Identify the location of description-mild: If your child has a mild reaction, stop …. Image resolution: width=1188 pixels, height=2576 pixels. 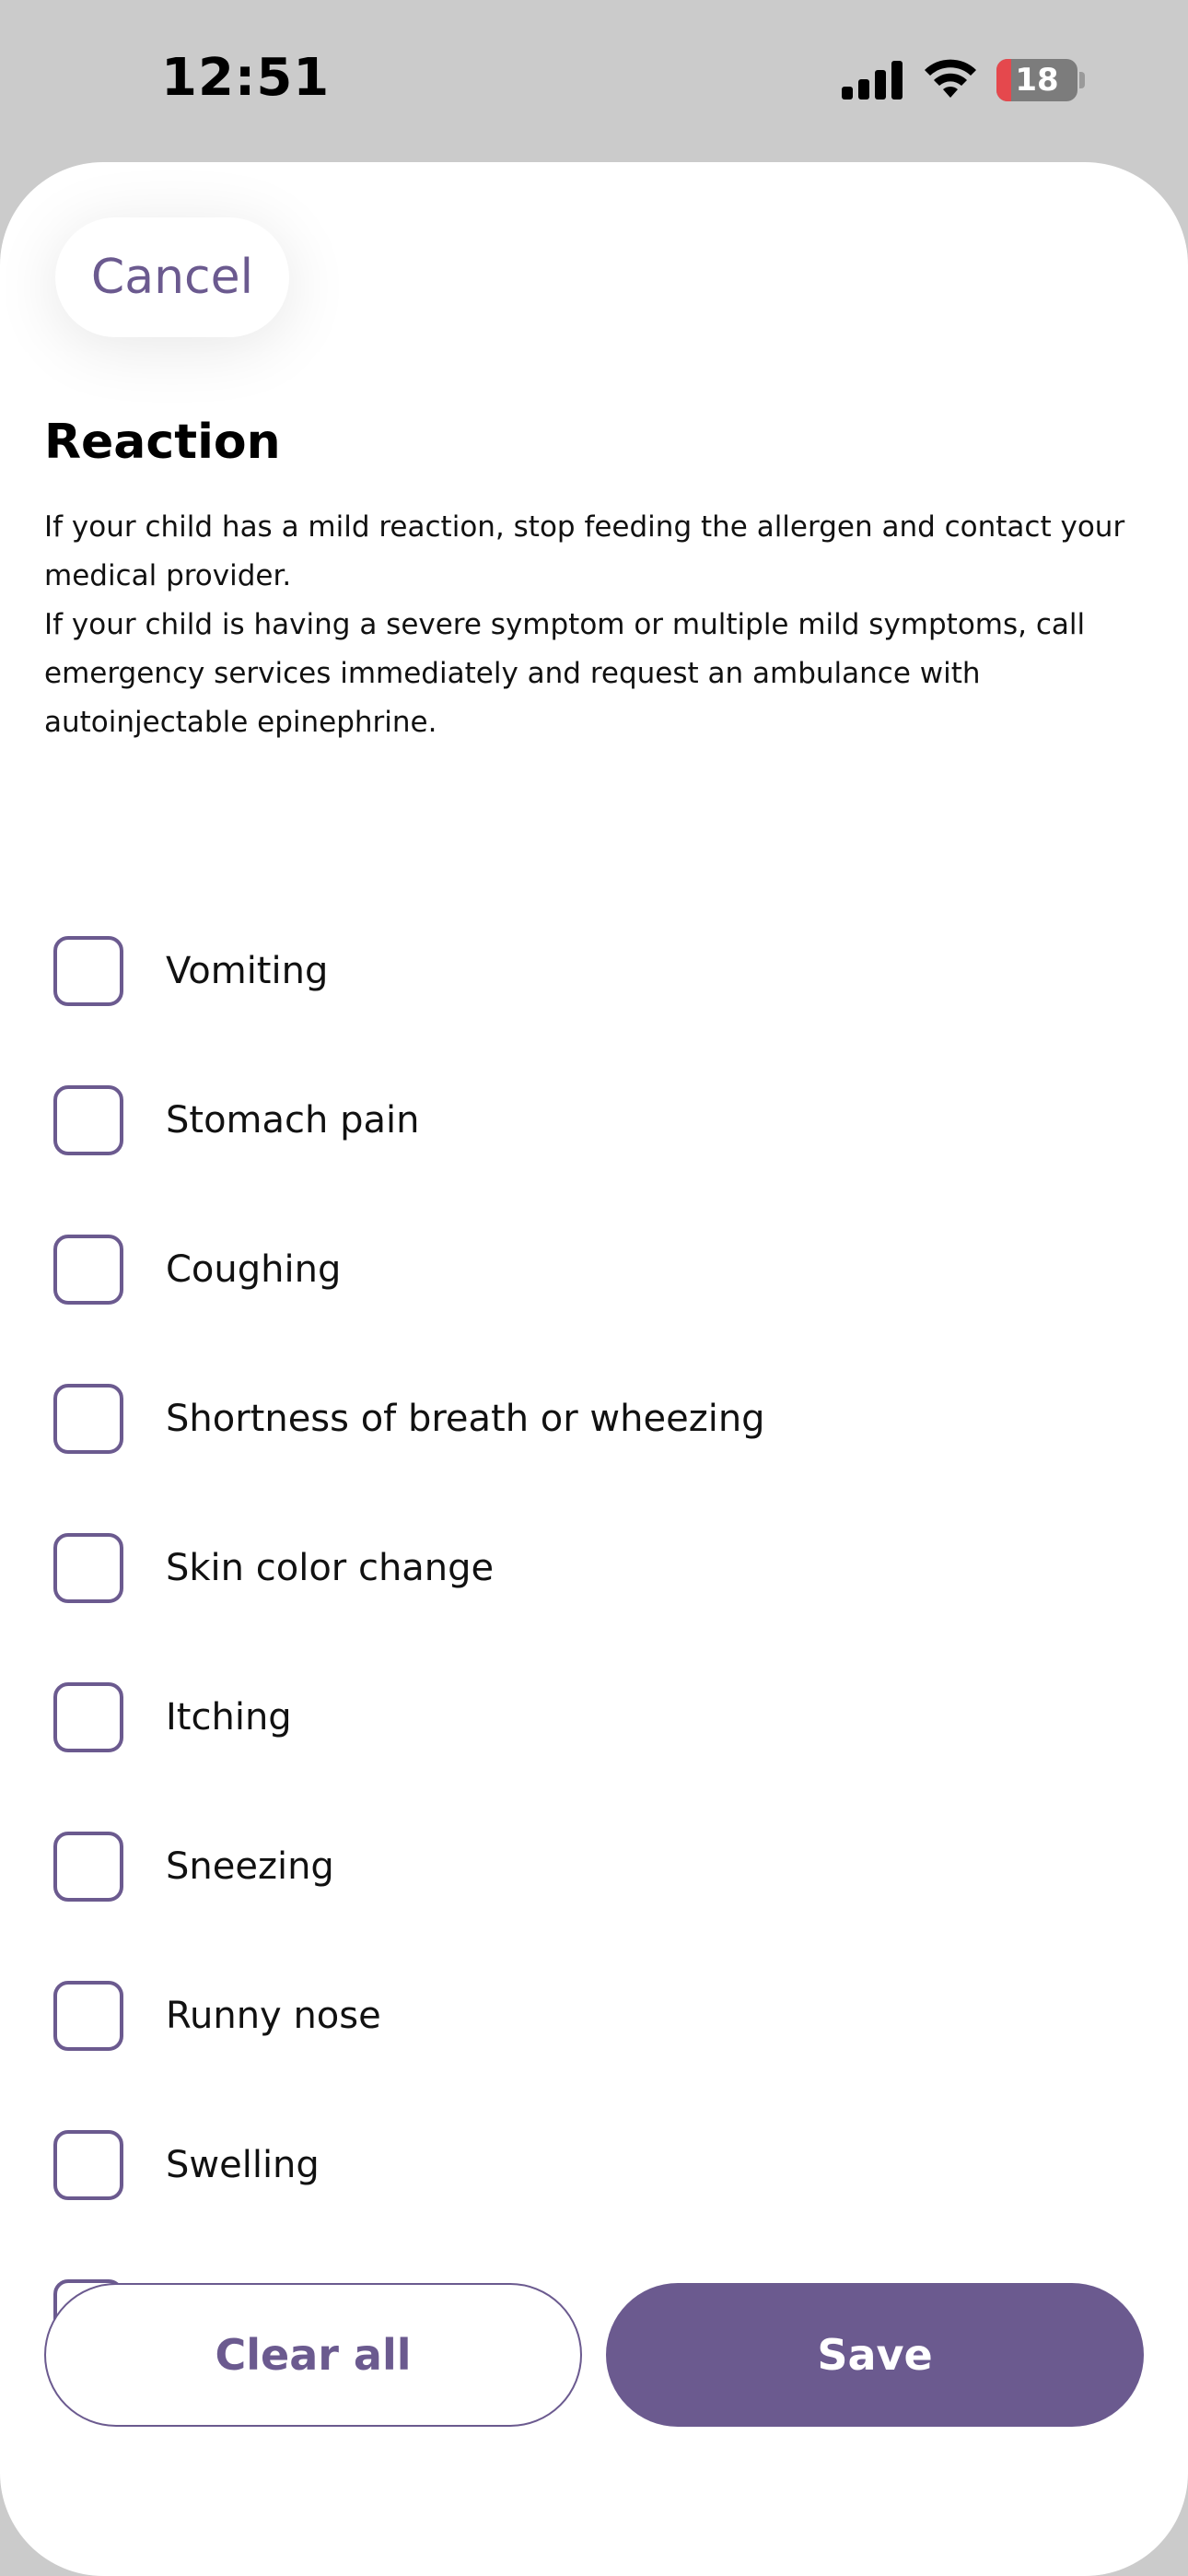
(584, 551).